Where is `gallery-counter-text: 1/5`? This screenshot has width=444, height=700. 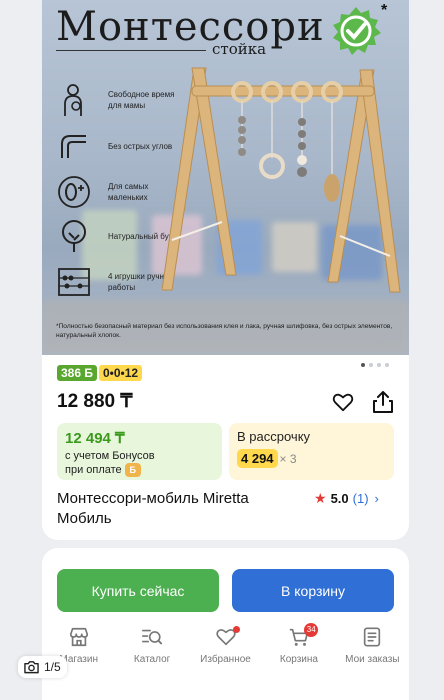 gallery-counter-text: 1/5 is located at coordinates (52, 667).